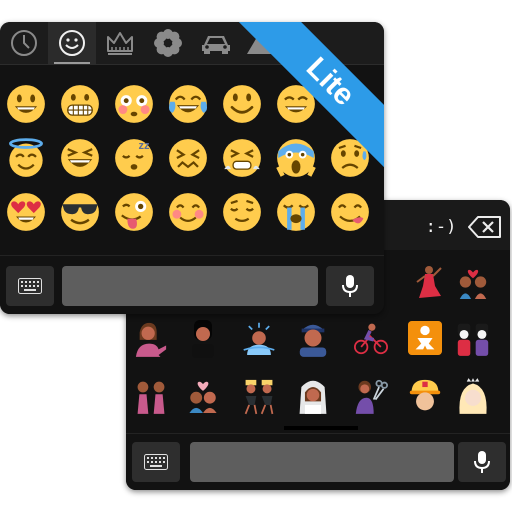 This screenshot has width=512, height=512. What do you see at coordinates (242, 158) in the screenshot?
I see `persevering-emoji` at bounding box center [242, 158].